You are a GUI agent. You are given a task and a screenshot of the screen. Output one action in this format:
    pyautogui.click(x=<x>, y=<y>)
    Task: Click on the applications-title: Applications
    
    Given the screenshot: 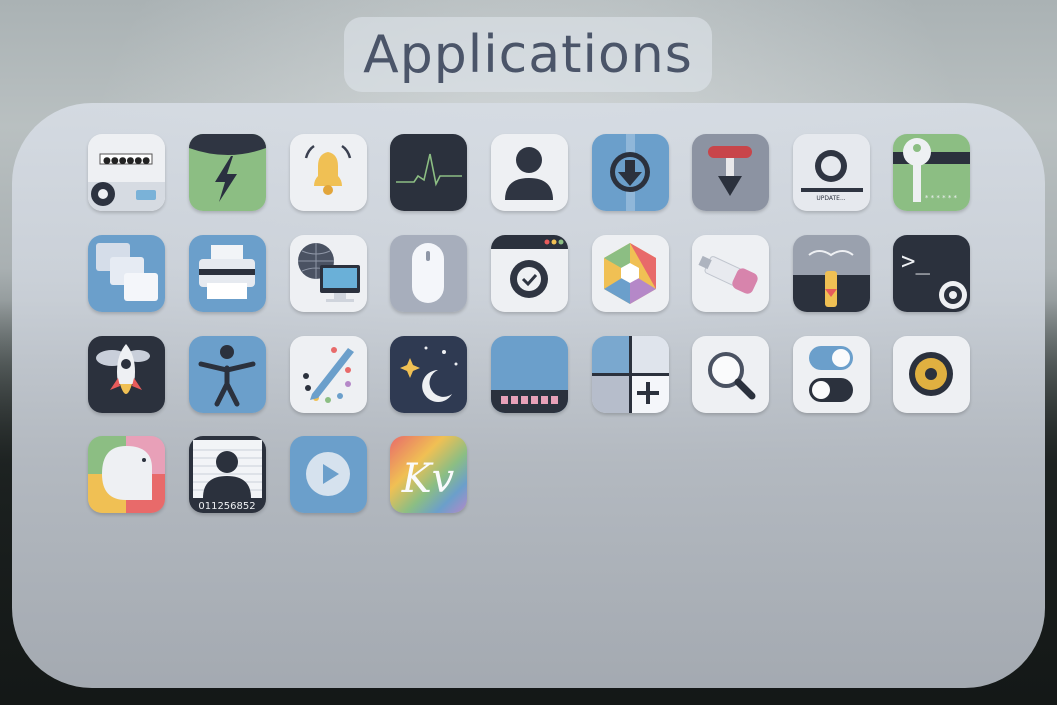 What is the action you would take?
    pyautogui.click(x=528, y=54)
    